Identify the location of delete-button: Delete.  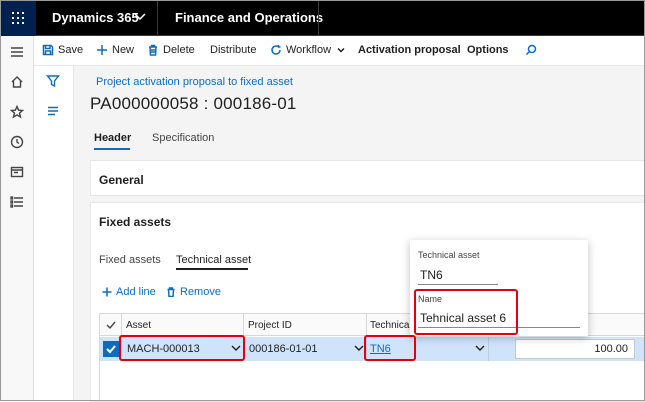
(171, 50).